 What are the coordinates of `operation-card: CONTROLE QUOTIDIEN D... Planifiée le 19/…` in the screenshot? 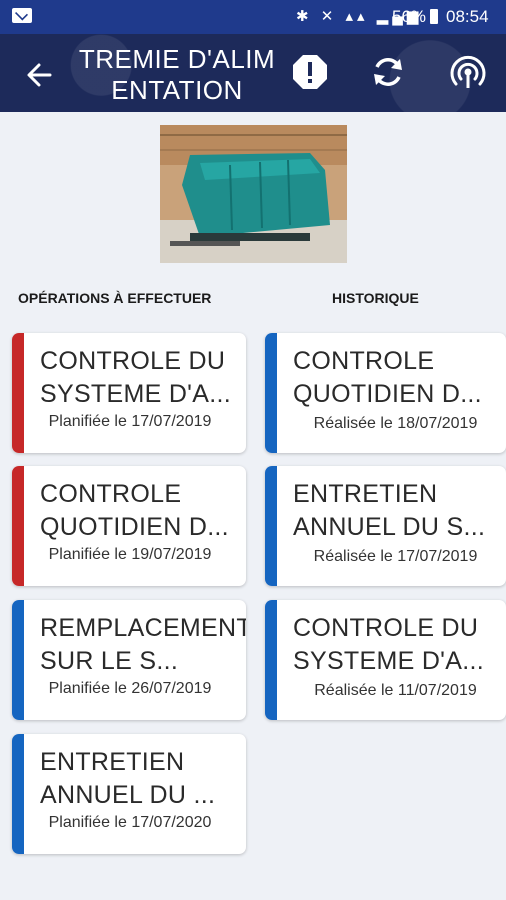 It's located at (129, 526).